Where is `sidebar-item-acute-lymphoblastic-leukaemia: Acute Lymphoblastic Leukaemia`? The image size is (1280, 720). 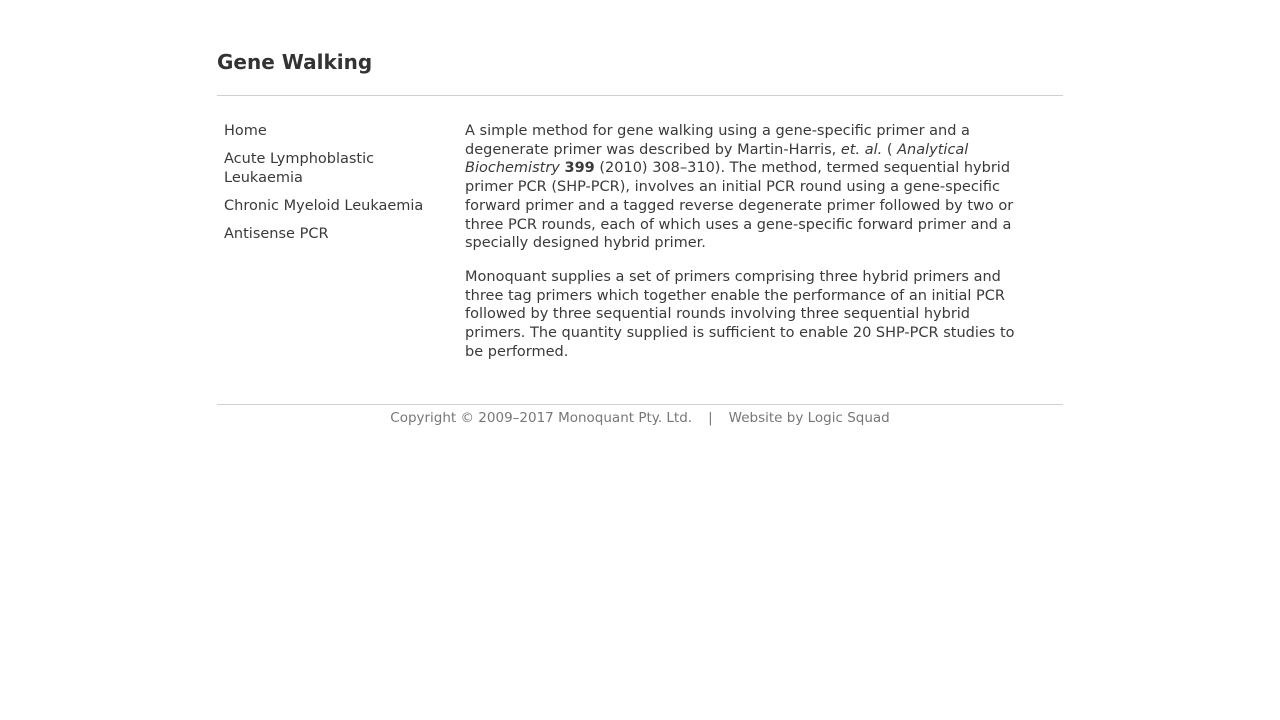 sidebar-item-acute-lymphoblastic-leukaemia: Acute Lymphoblastic Leukaemia is located at coordinates (334, 168).